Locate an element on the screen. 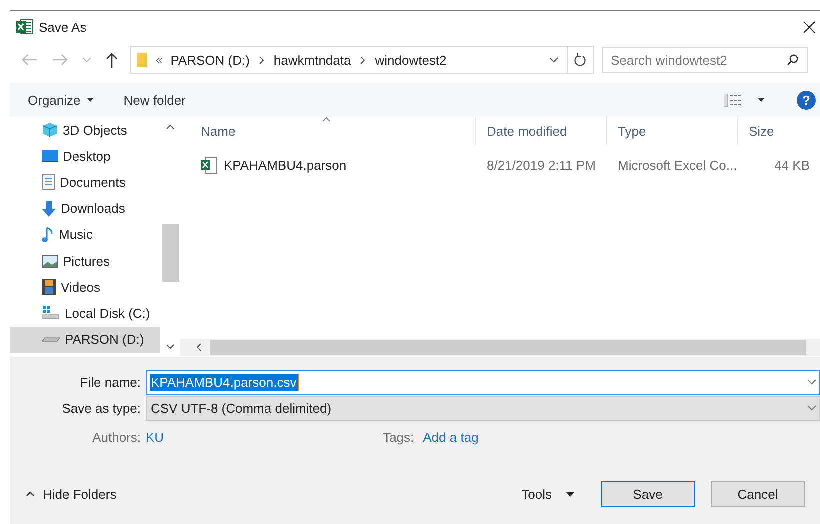  picture-icon is located at coordinates (50, 261).